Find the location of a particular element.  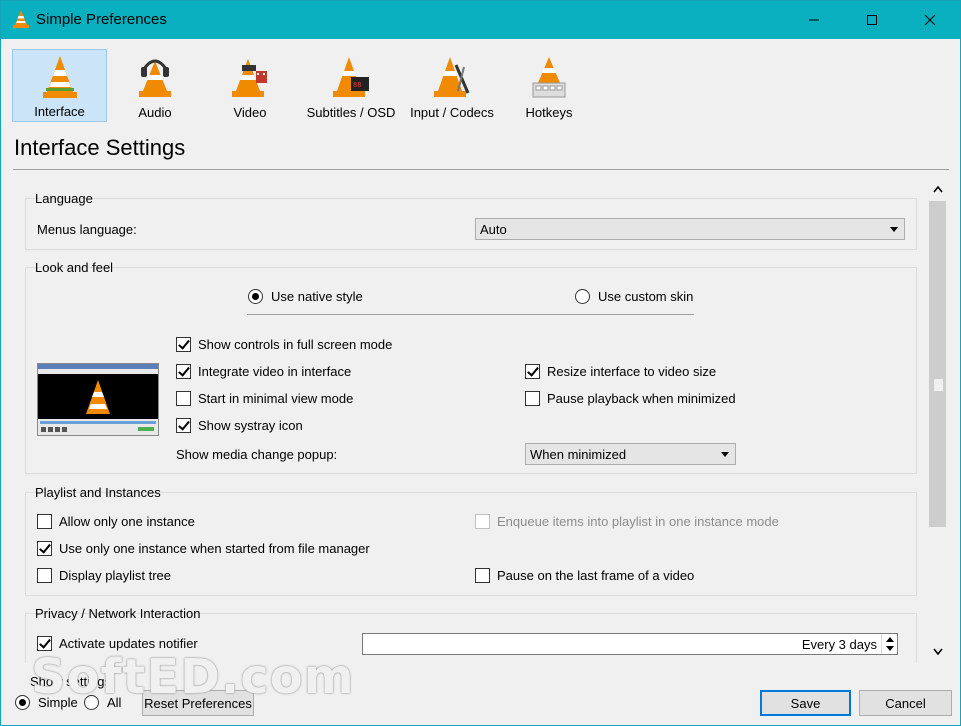

category-label: Hotkeys is located at coordinates (549, 112).